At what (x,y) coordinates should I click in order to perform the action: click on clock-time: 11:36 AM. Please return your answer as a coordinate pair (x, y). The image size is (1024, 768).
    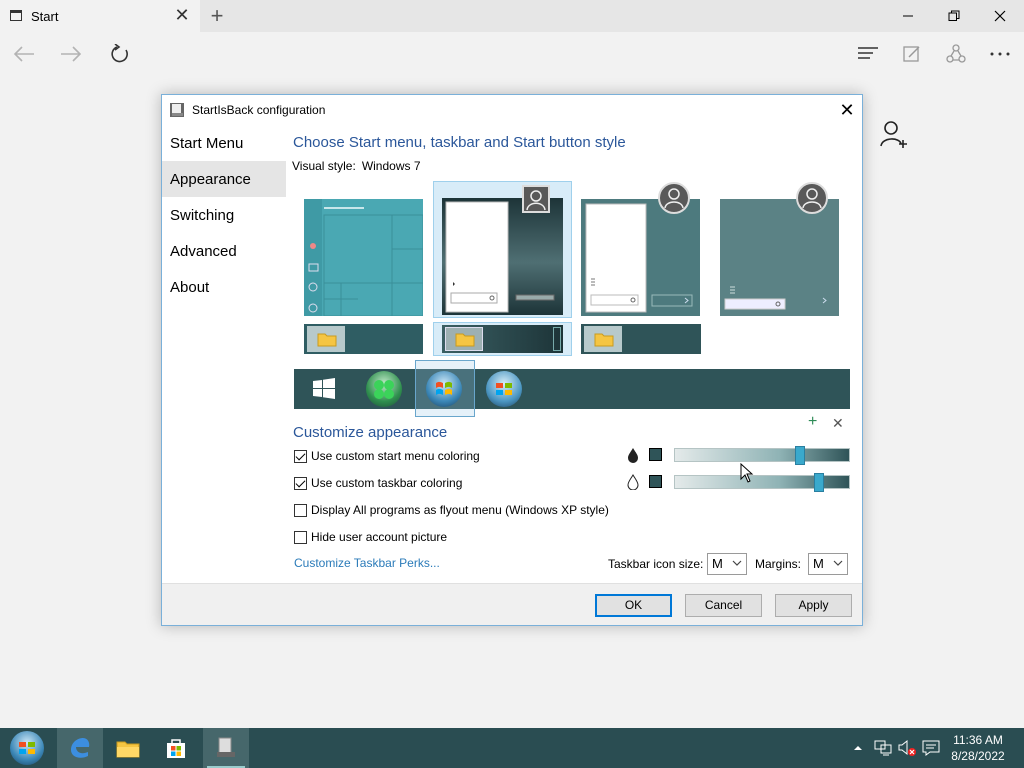
    Looking at the image, I should click on (978, 740).